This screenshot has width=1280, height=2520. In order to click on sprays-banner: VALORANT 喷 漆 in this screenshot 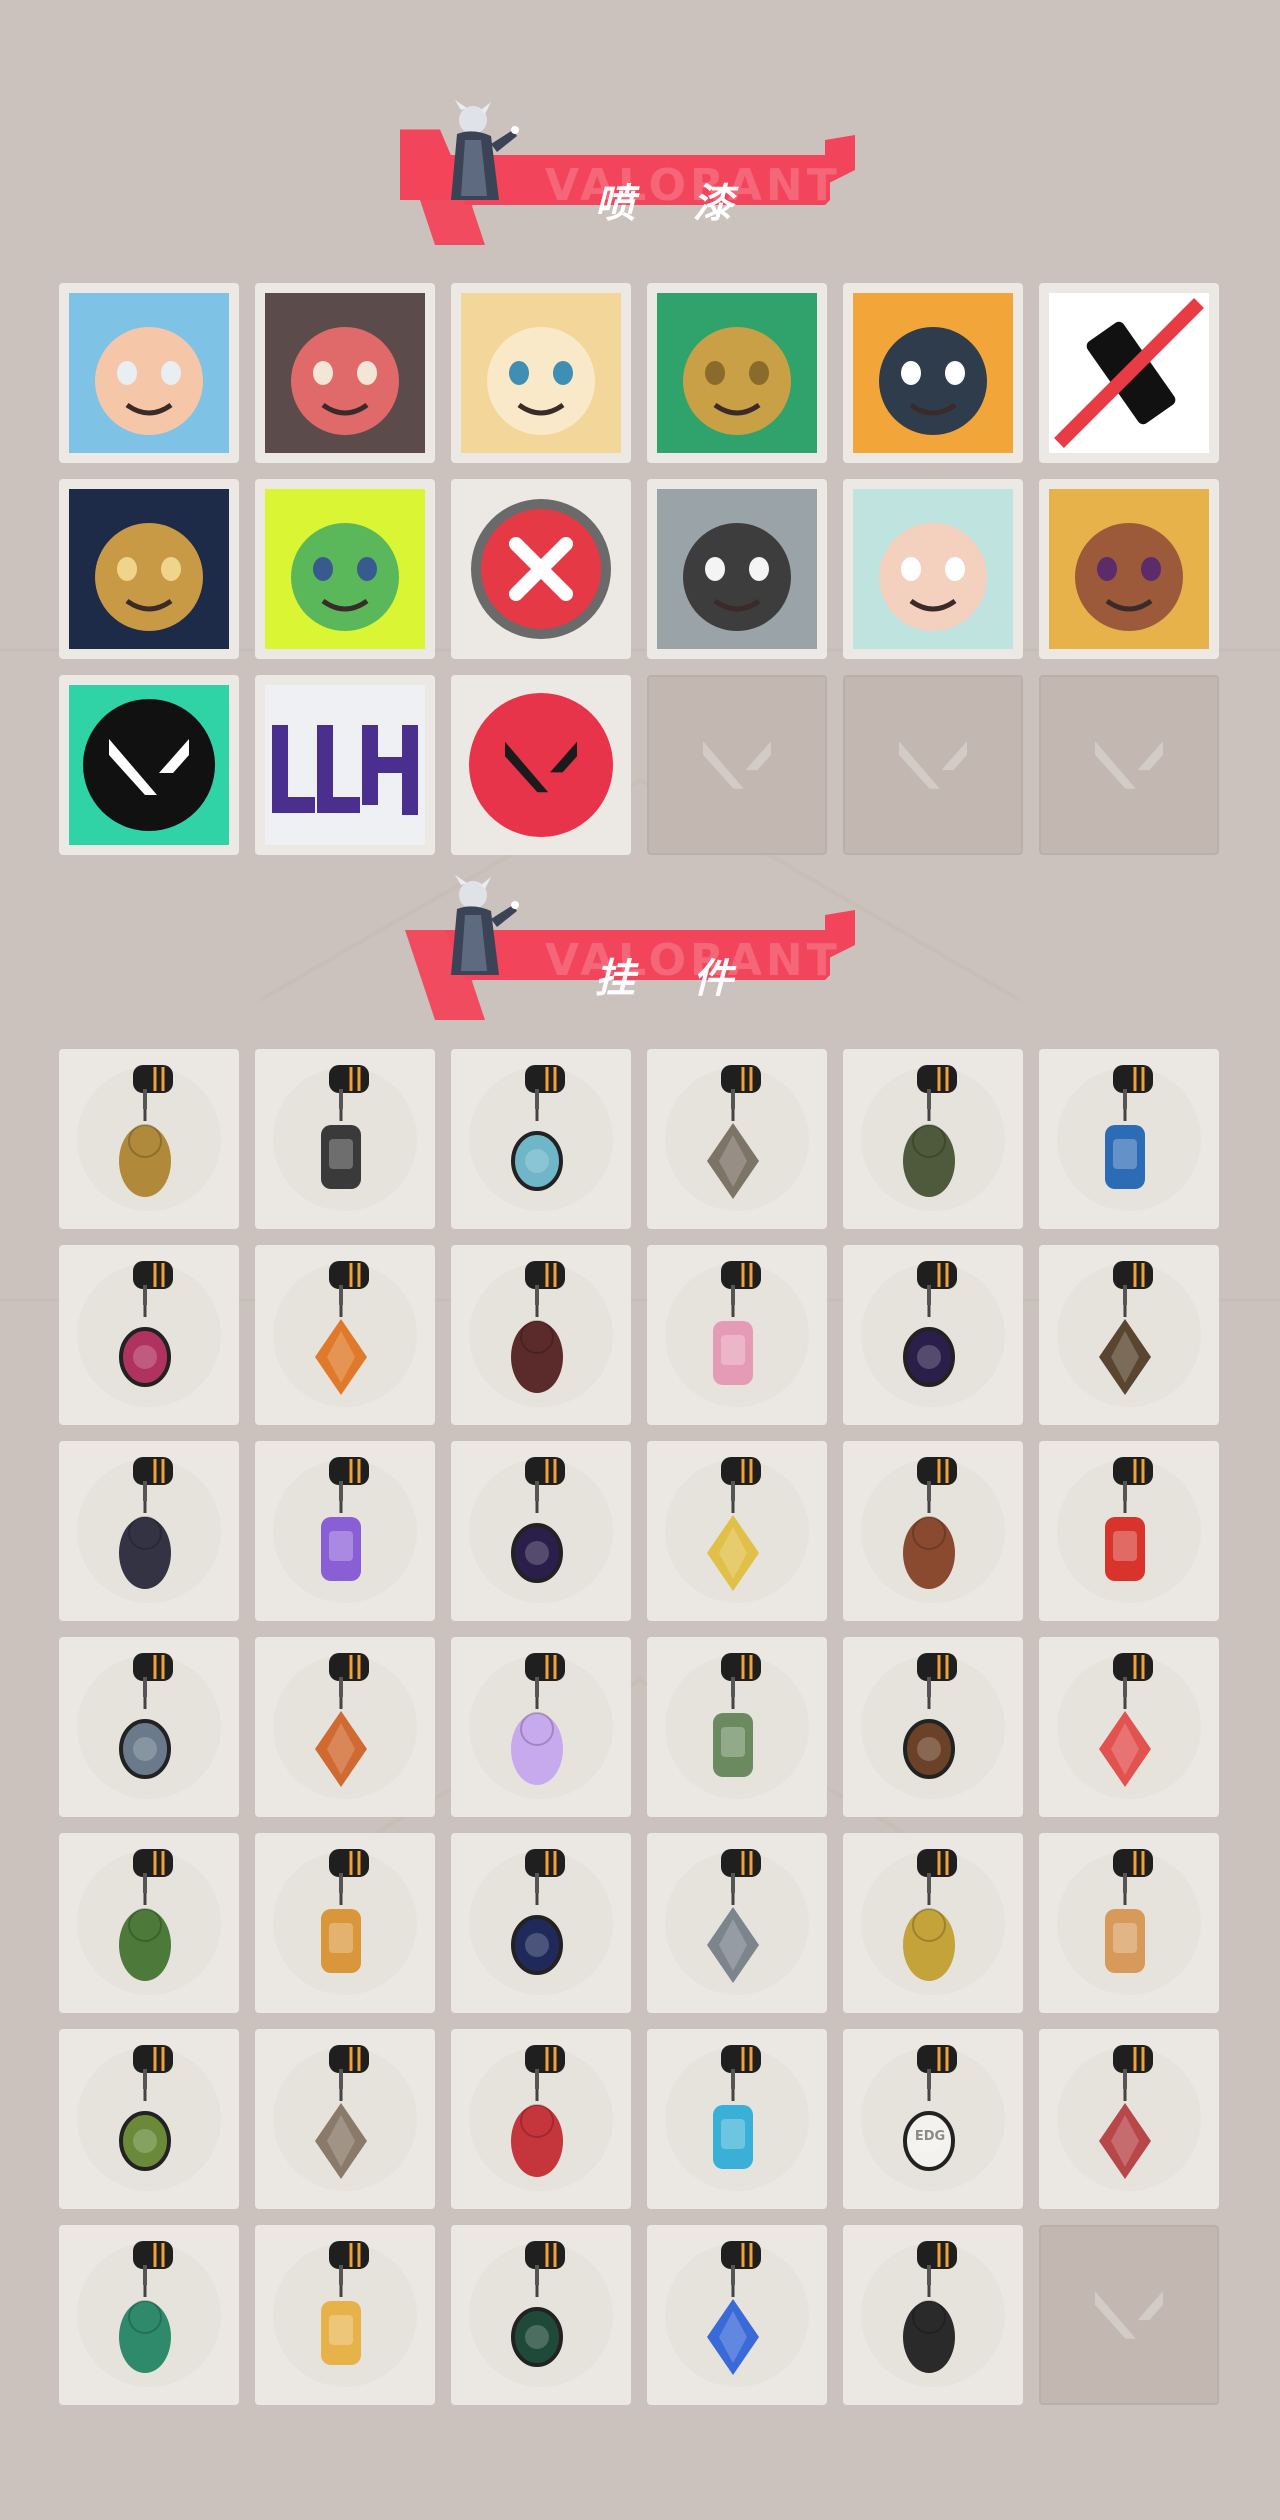, I will do `click(627, 175)`.